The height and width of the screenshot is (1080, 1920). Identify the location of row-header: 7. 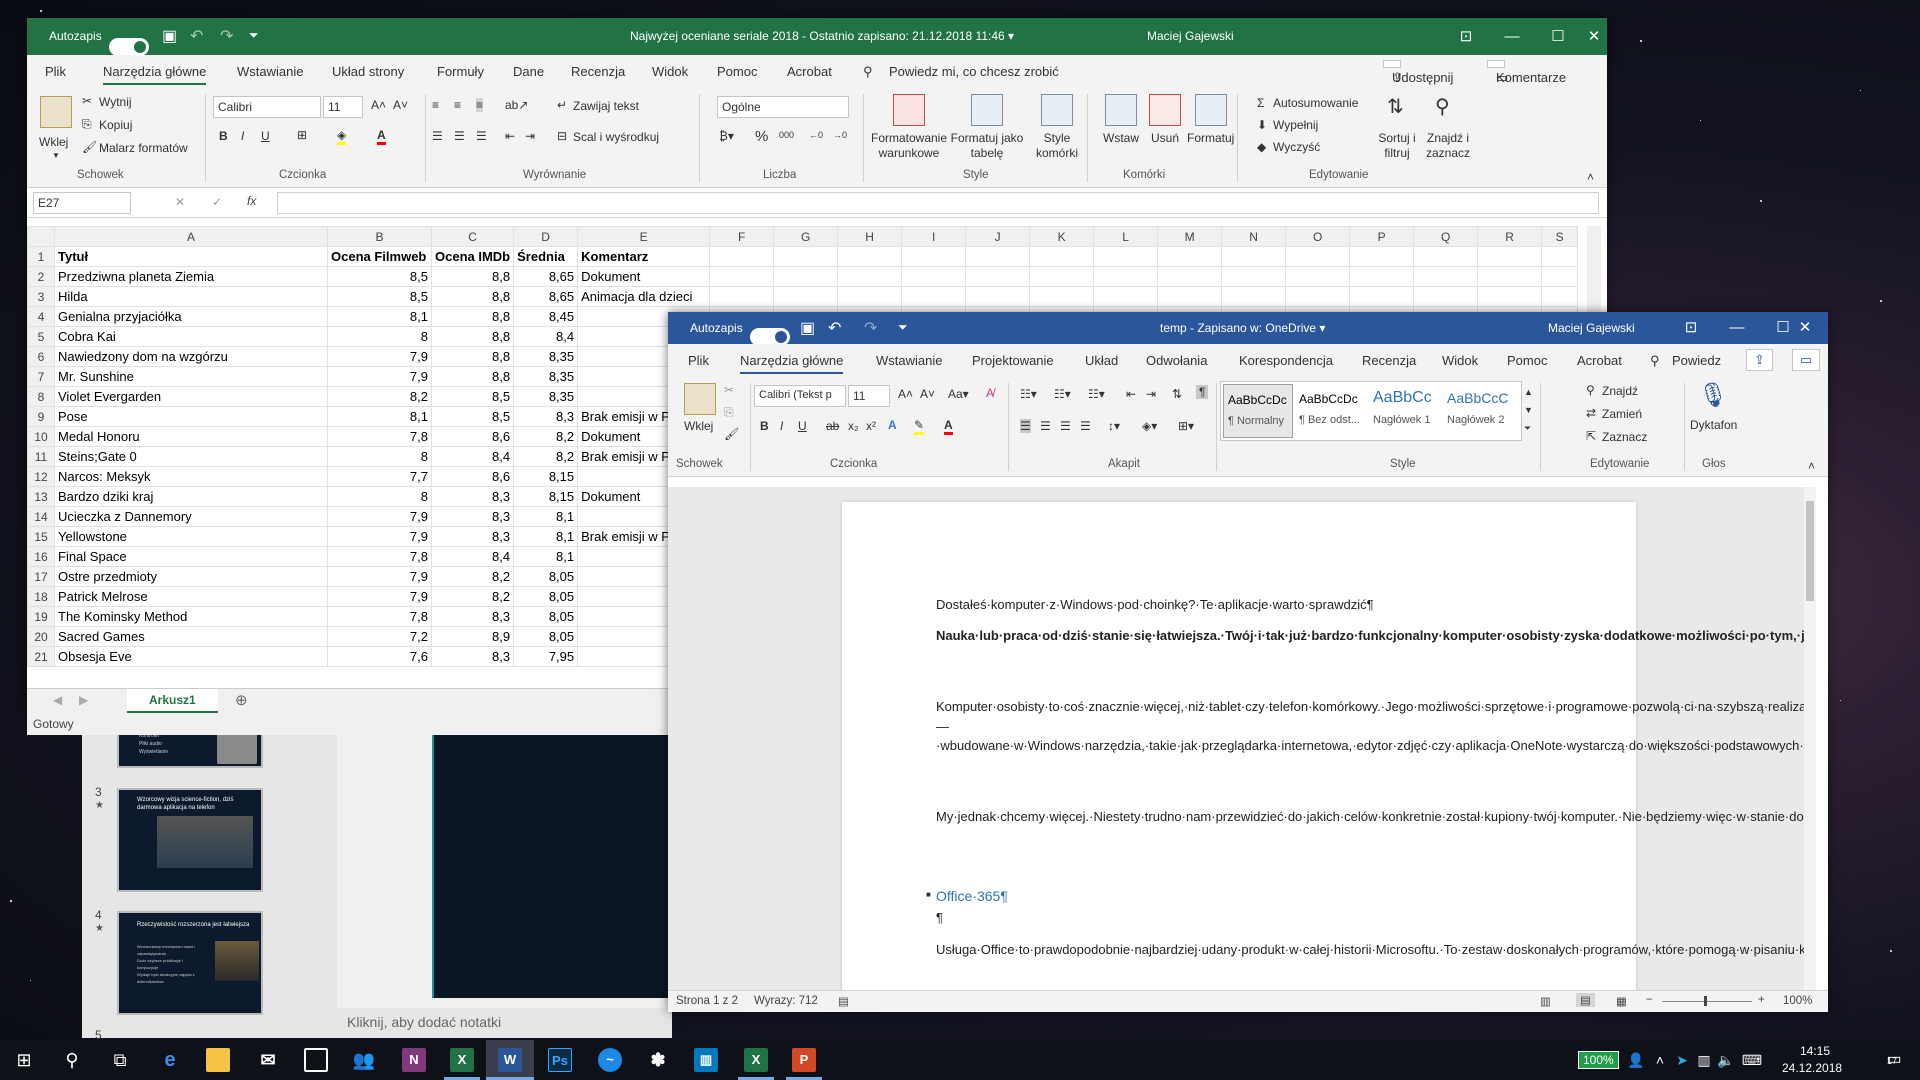
(41, 376).